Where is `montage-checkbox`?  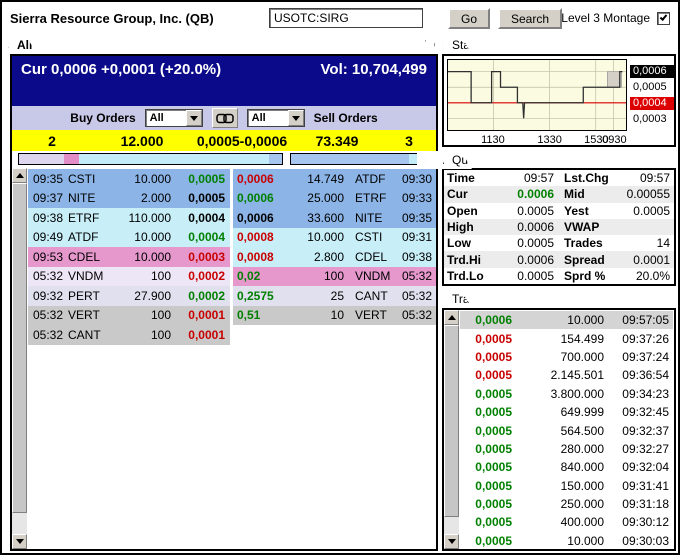 montage-checkbox is located at coordinates (663, 18).